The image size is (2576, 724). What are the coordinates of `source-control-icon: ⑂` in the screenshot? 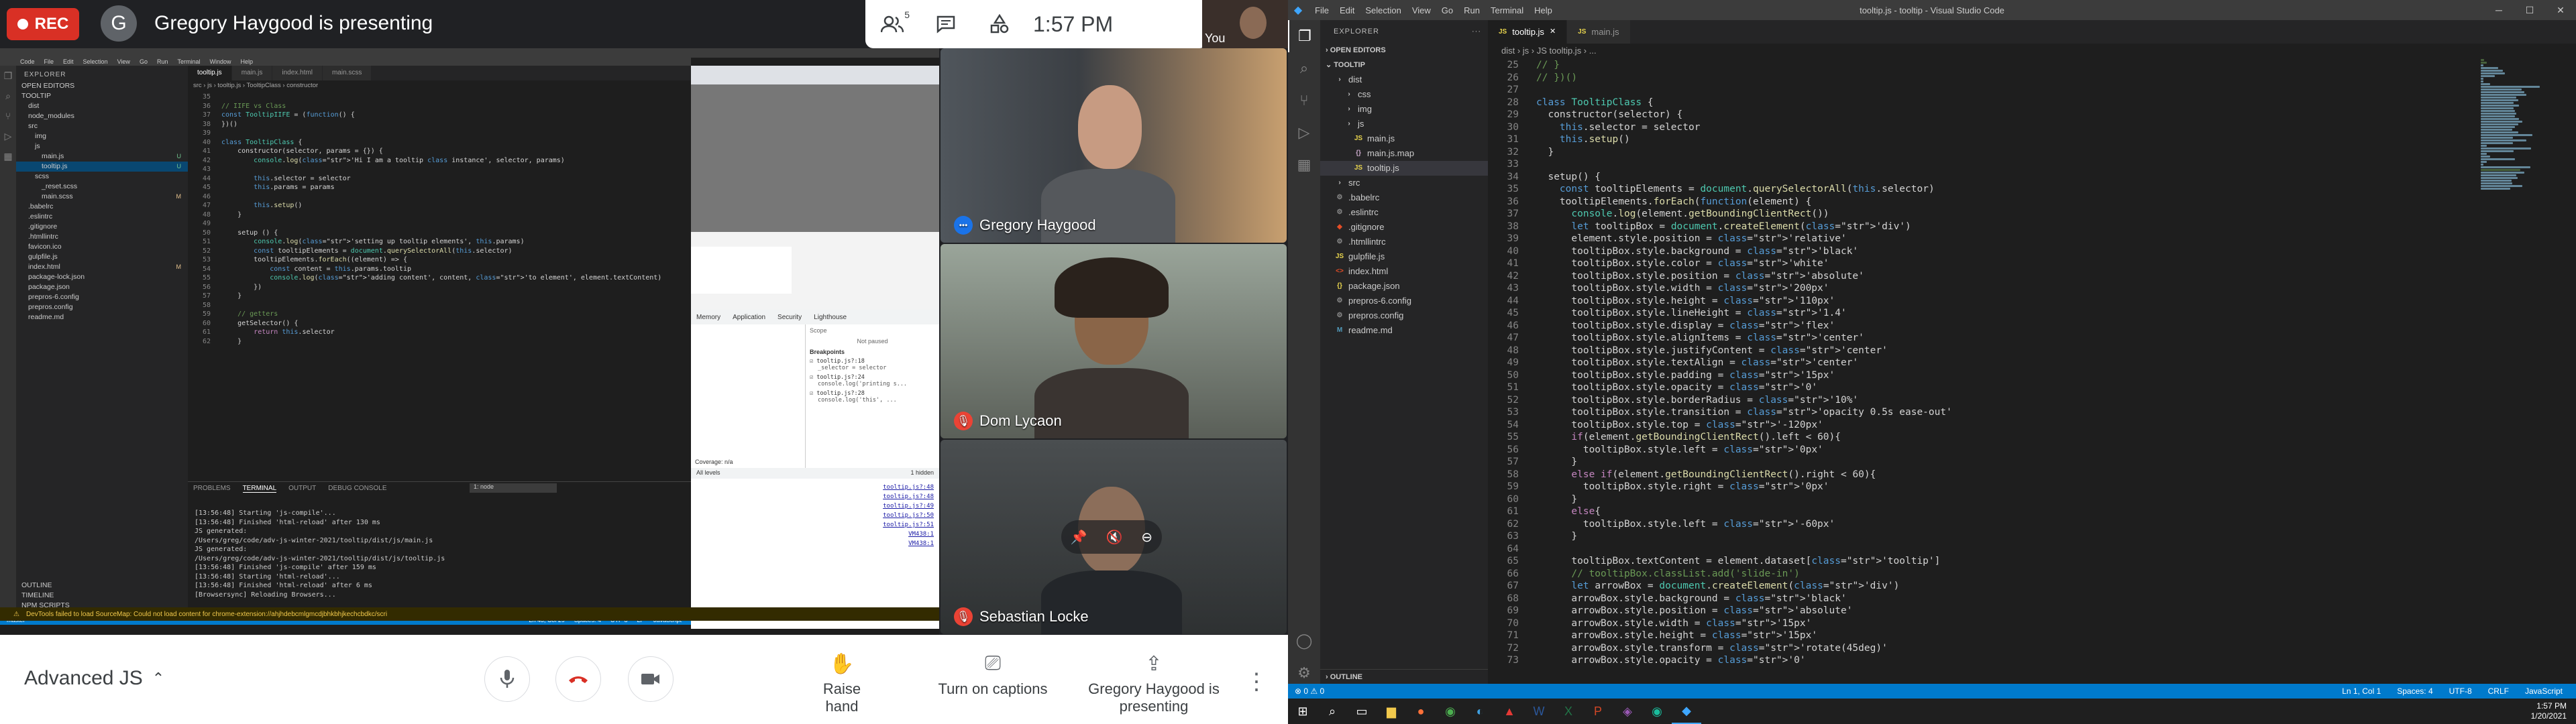 It's located at (1304, 100).